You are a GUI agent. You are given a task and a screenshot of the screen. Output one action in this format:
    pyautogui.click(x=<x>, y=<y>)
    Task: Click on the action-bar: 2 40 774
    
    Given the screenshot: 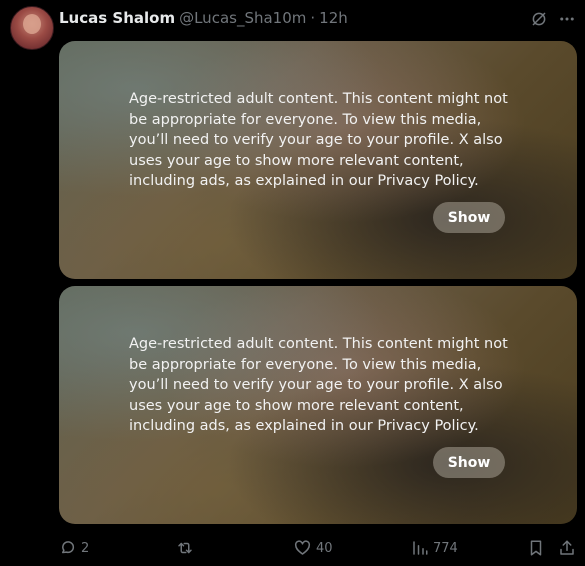 What is the action you would take?
    pyautogui.click(x=292, y=548)
    